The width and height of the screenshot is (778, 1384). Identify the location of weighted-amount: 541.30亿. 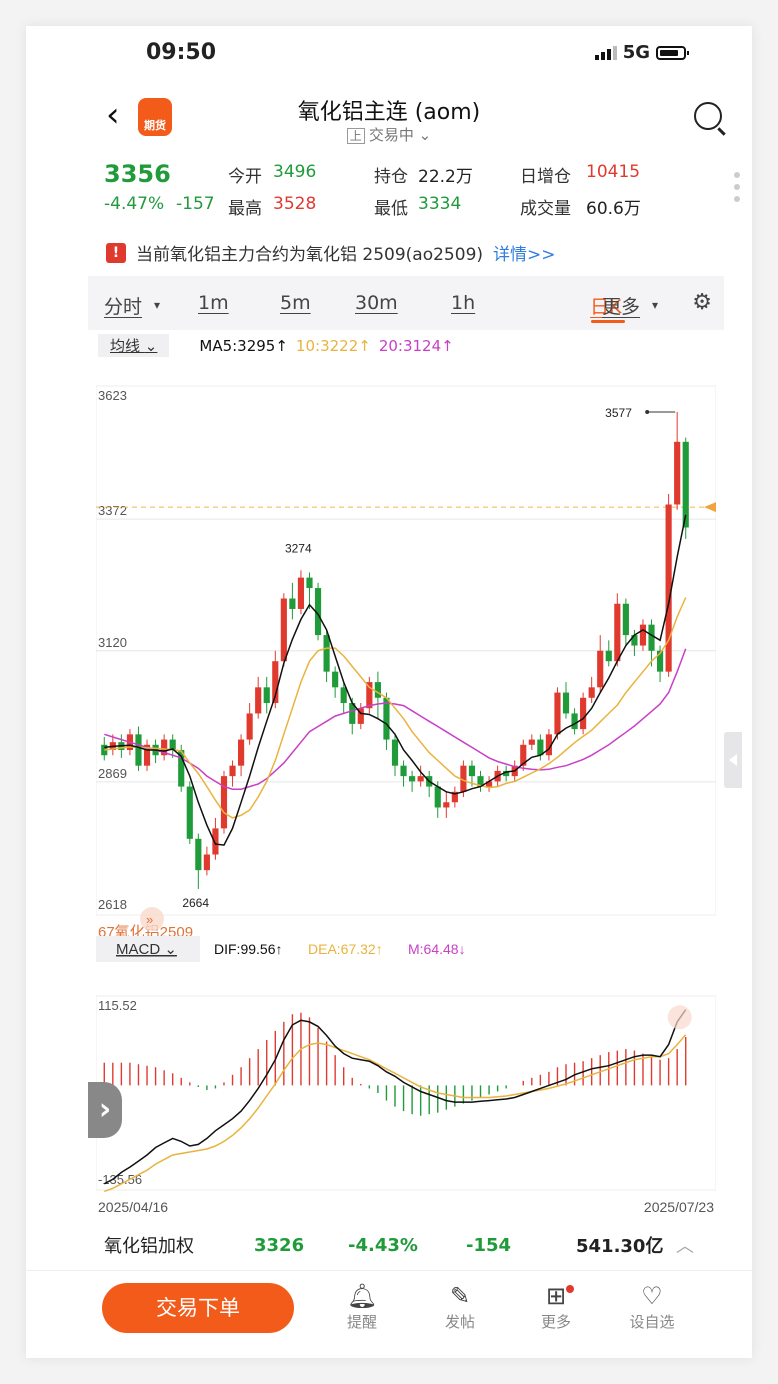
(620, 1246).